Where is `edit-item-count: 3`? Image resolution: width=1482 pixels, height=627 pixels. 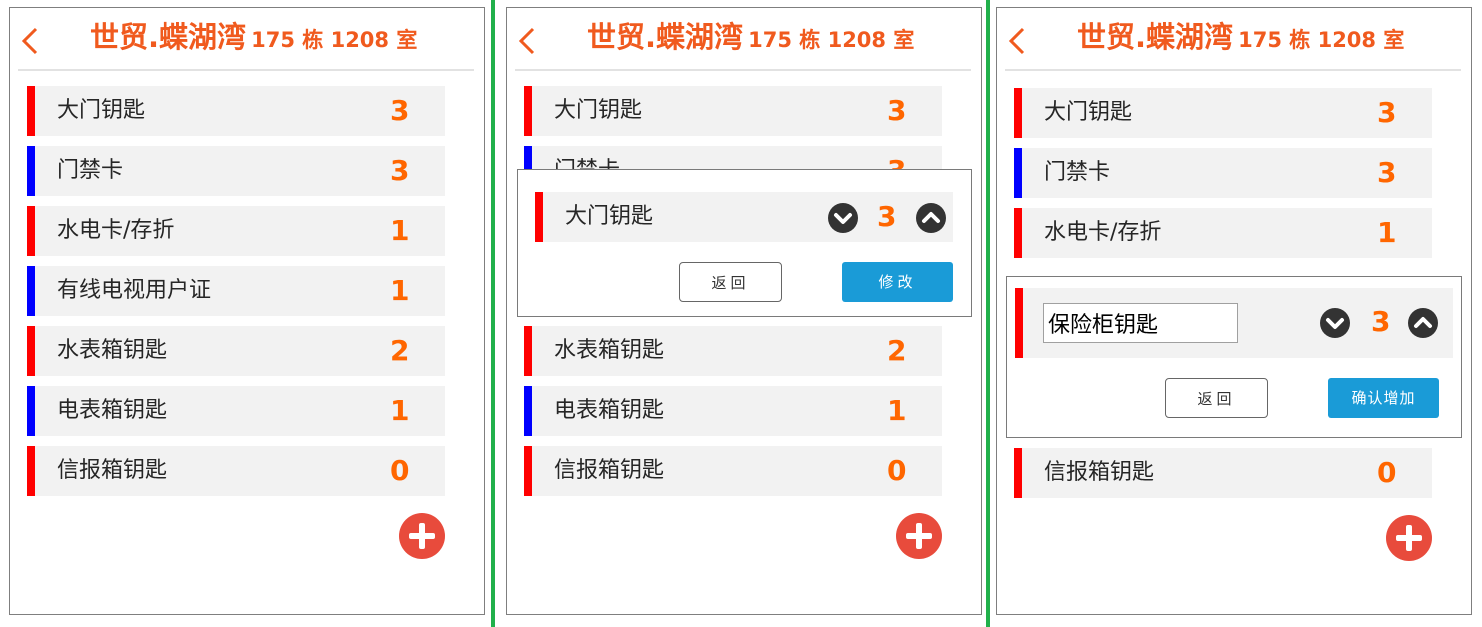 edit-item-count: 3 is located at coordinates (887, 216).